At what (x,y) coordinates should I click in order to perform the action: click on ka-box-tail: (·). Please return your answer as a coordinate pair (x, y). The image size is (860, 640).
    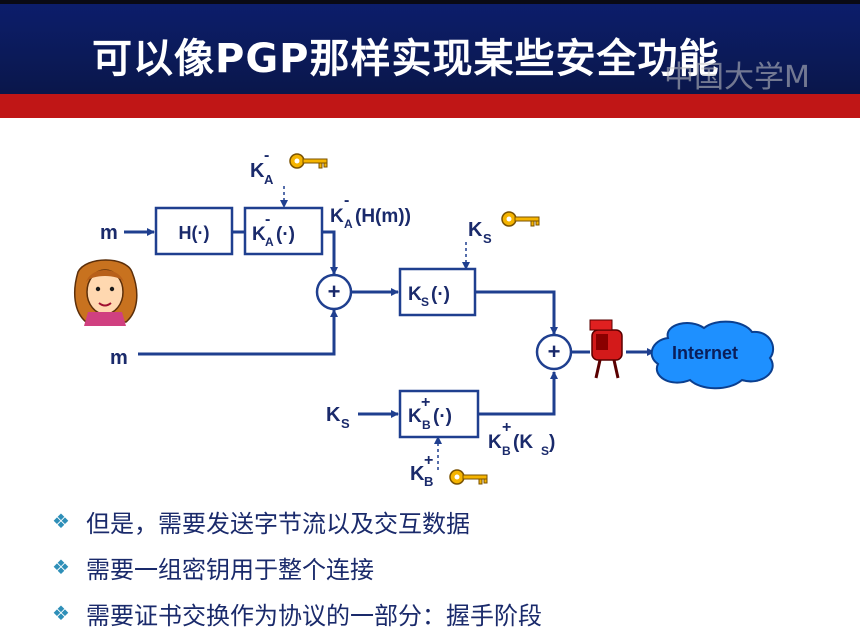
    Looking at the image, I should click on (285, 234).